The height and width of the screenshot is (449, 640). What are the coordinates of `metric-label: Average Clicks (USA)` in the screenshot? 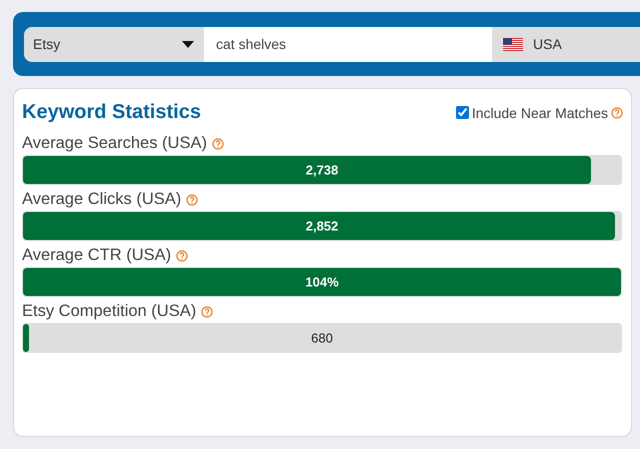 It's located at (102, 199).